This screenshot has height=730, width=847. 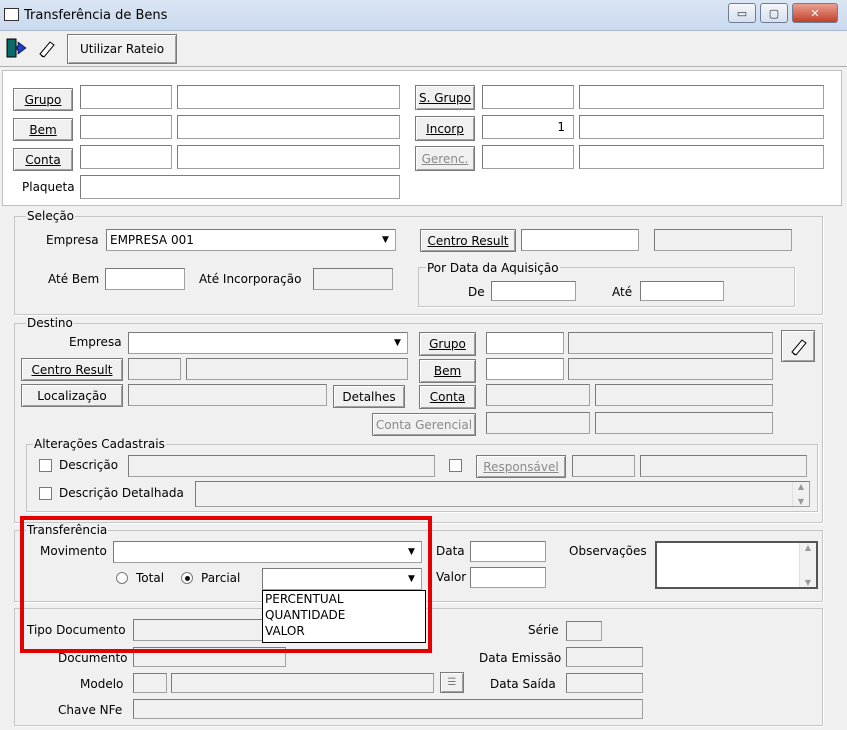 I want to click on descricao-label: Descrição, so click(x=89, y=465).